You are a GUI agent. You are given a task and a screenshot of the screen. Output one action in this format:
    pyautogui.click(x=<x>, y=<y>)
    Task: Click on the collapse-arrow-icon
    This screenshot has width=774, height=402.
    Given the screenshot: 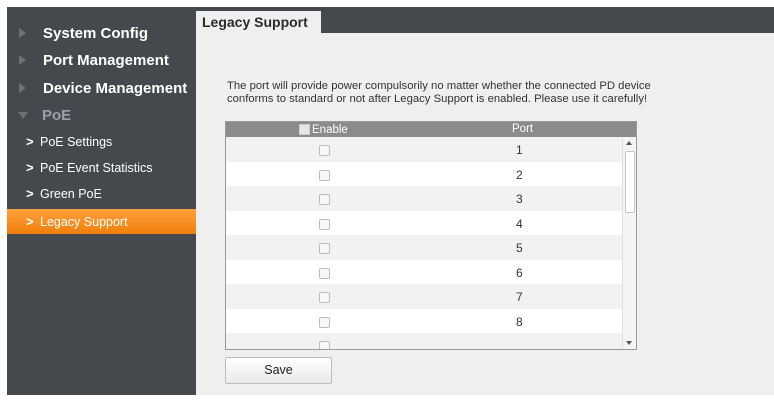 What is the action you would take?
    pyautogui.click(x=23, y=115)
    